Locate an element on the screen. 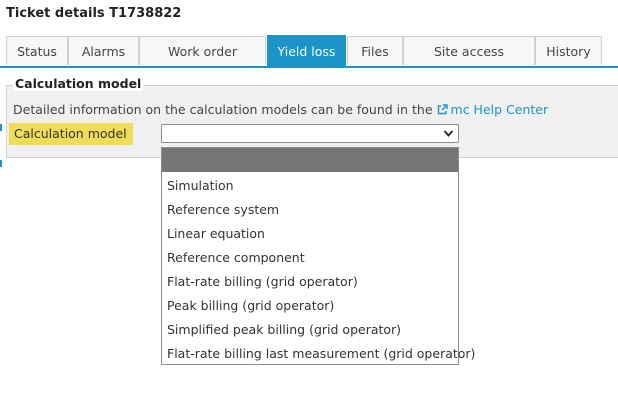 This screenshot has width=618, height=399. tab-label: History is located at coordinates (568, 51).